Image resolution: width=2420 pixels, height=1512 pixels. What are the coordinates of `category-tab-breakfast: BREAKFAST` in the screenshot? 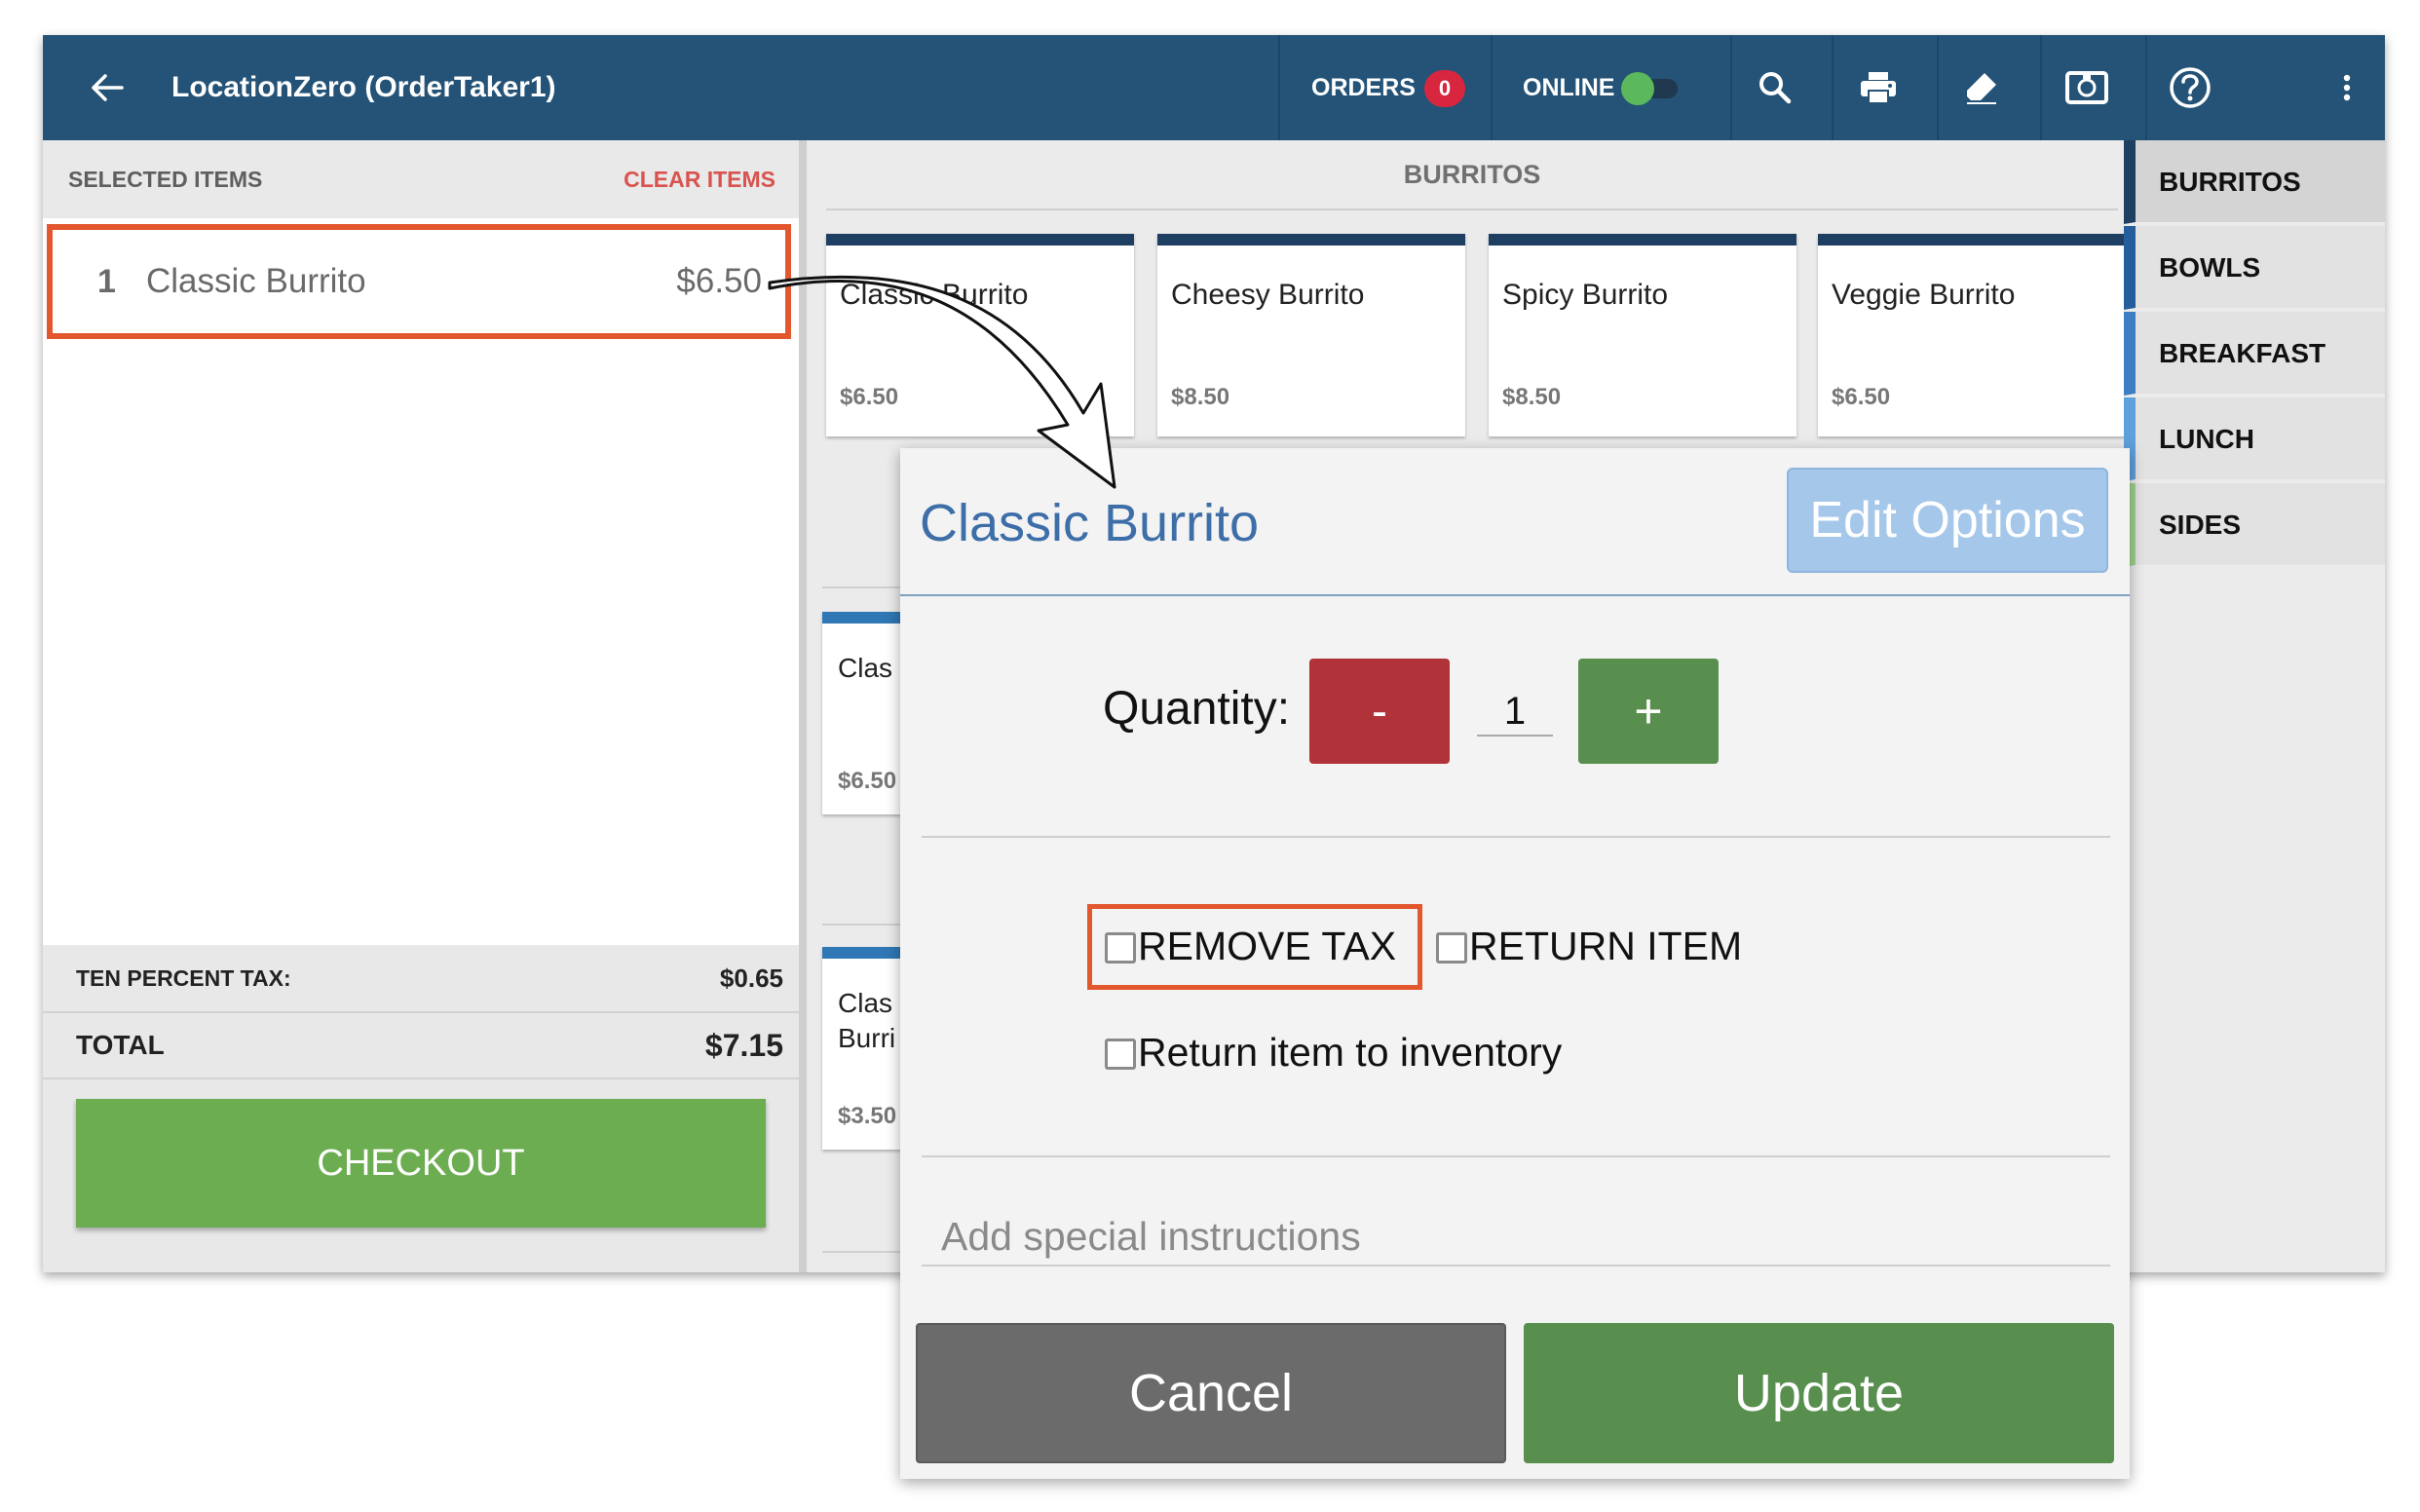 It's located at (2255, 354).